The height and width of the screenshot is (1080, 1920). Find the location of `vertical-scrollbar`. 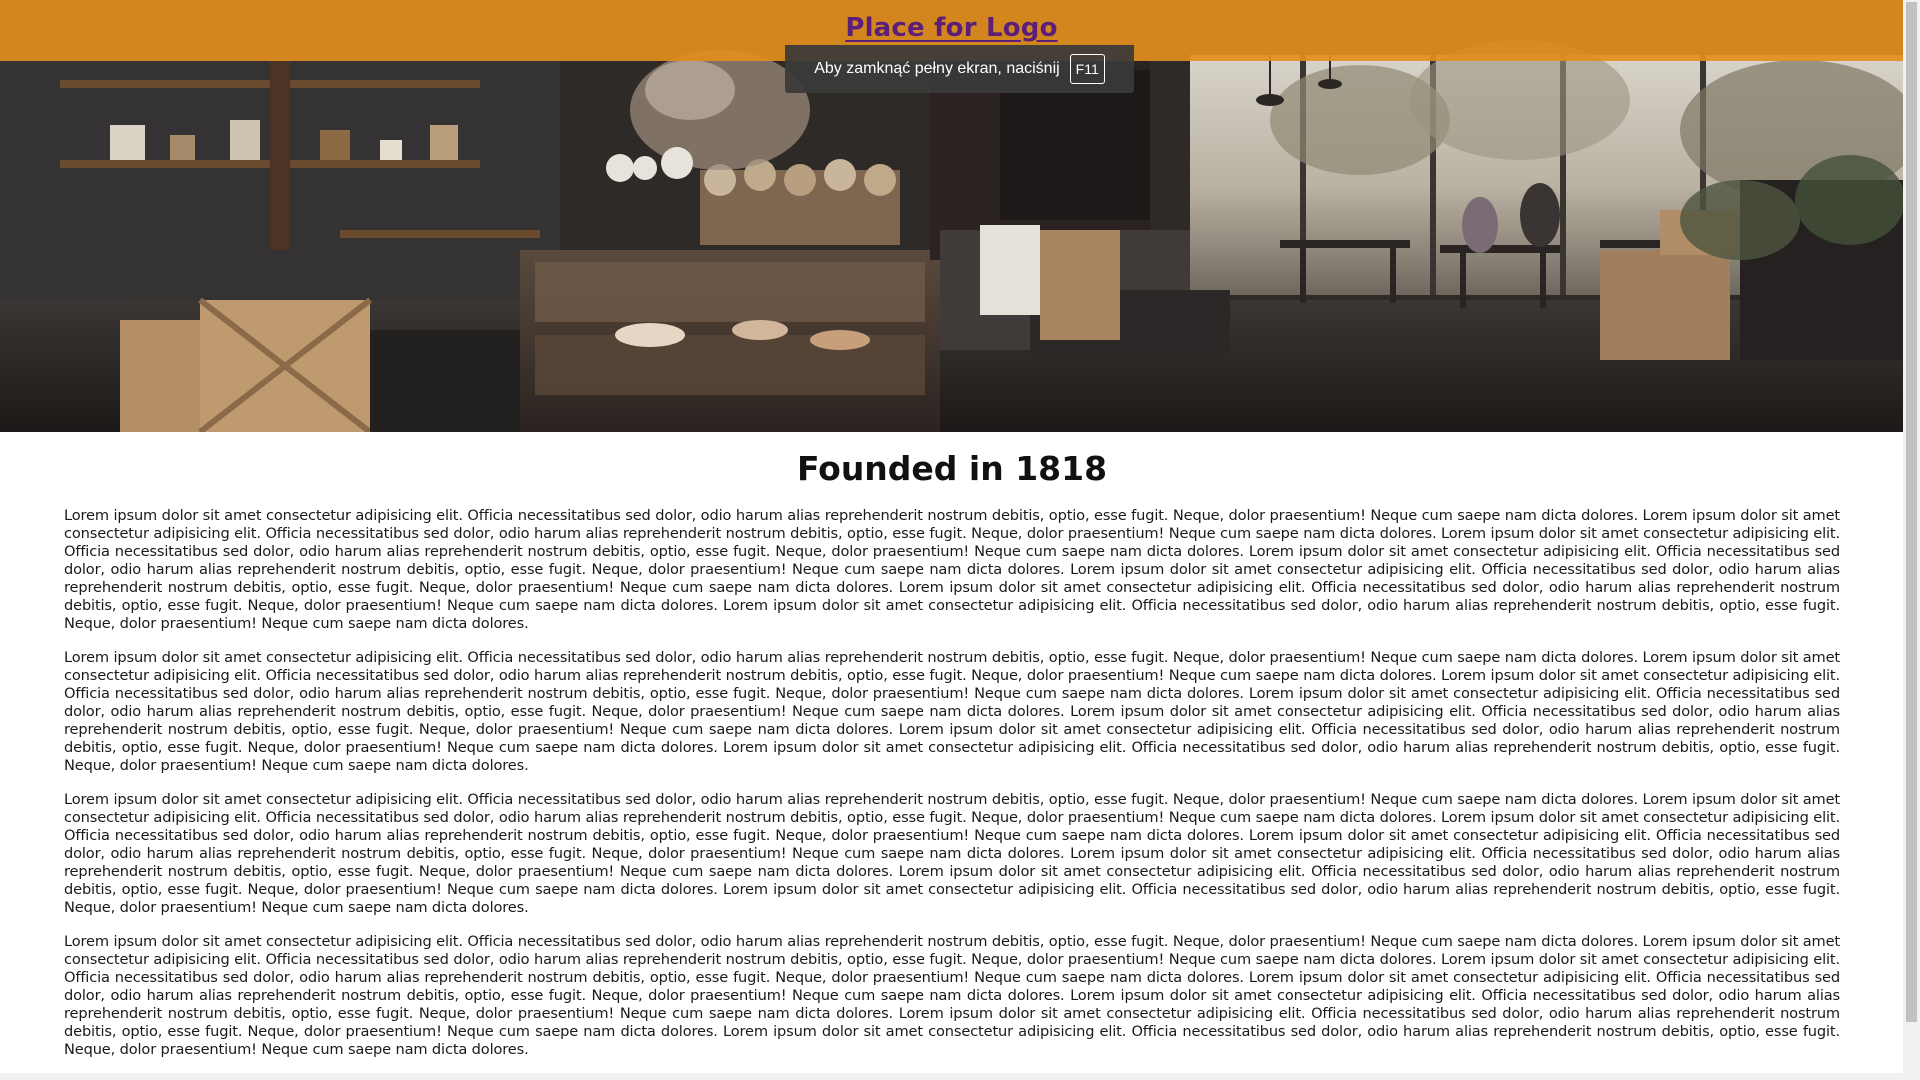

vertical-scrollbar is located at coordinates (1911, 540).